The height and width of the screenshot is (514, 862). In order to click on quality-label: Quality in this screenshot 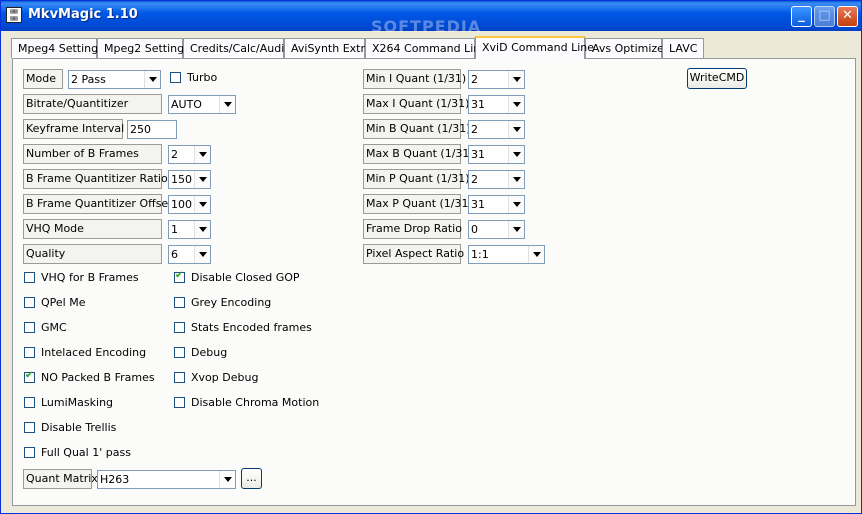, I will do `click(92, 254)`.